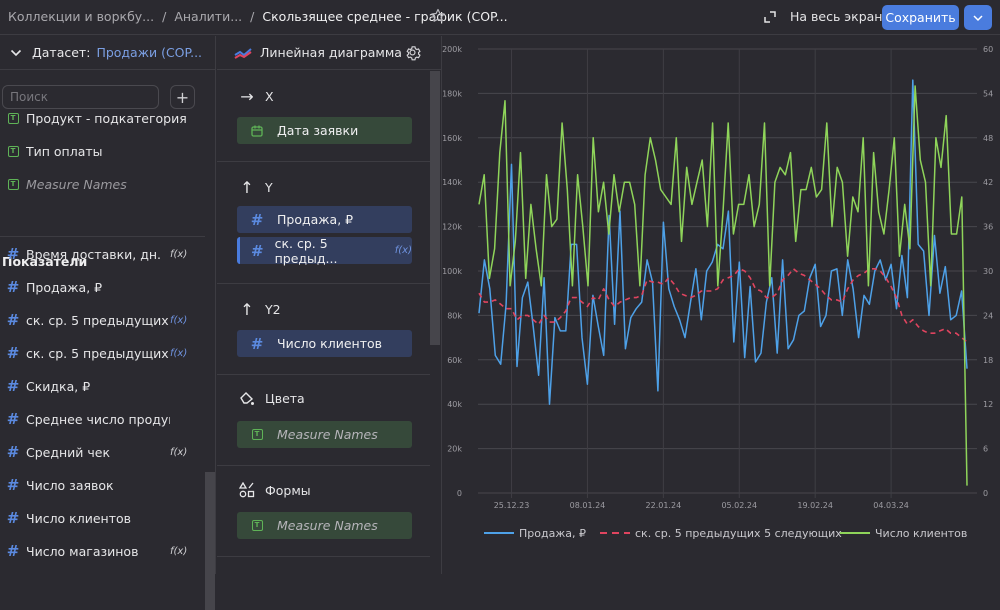 The image size is (1000, 610). Describe the element at coordinates (247, 187) in the screenshot. I see `arrow-up-icon: ↑` at that location.